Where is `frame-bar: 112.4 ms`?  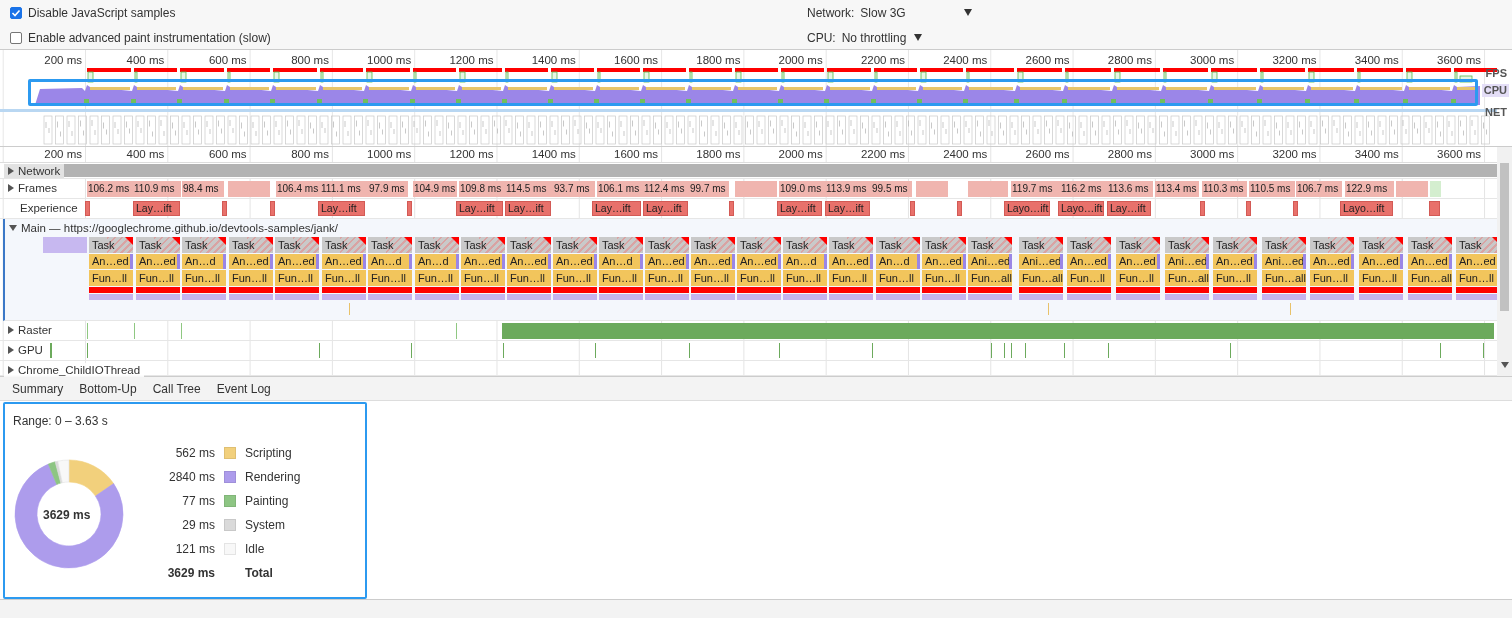 frame-bar: 112.4 ms is located at coordinates (666, 189).